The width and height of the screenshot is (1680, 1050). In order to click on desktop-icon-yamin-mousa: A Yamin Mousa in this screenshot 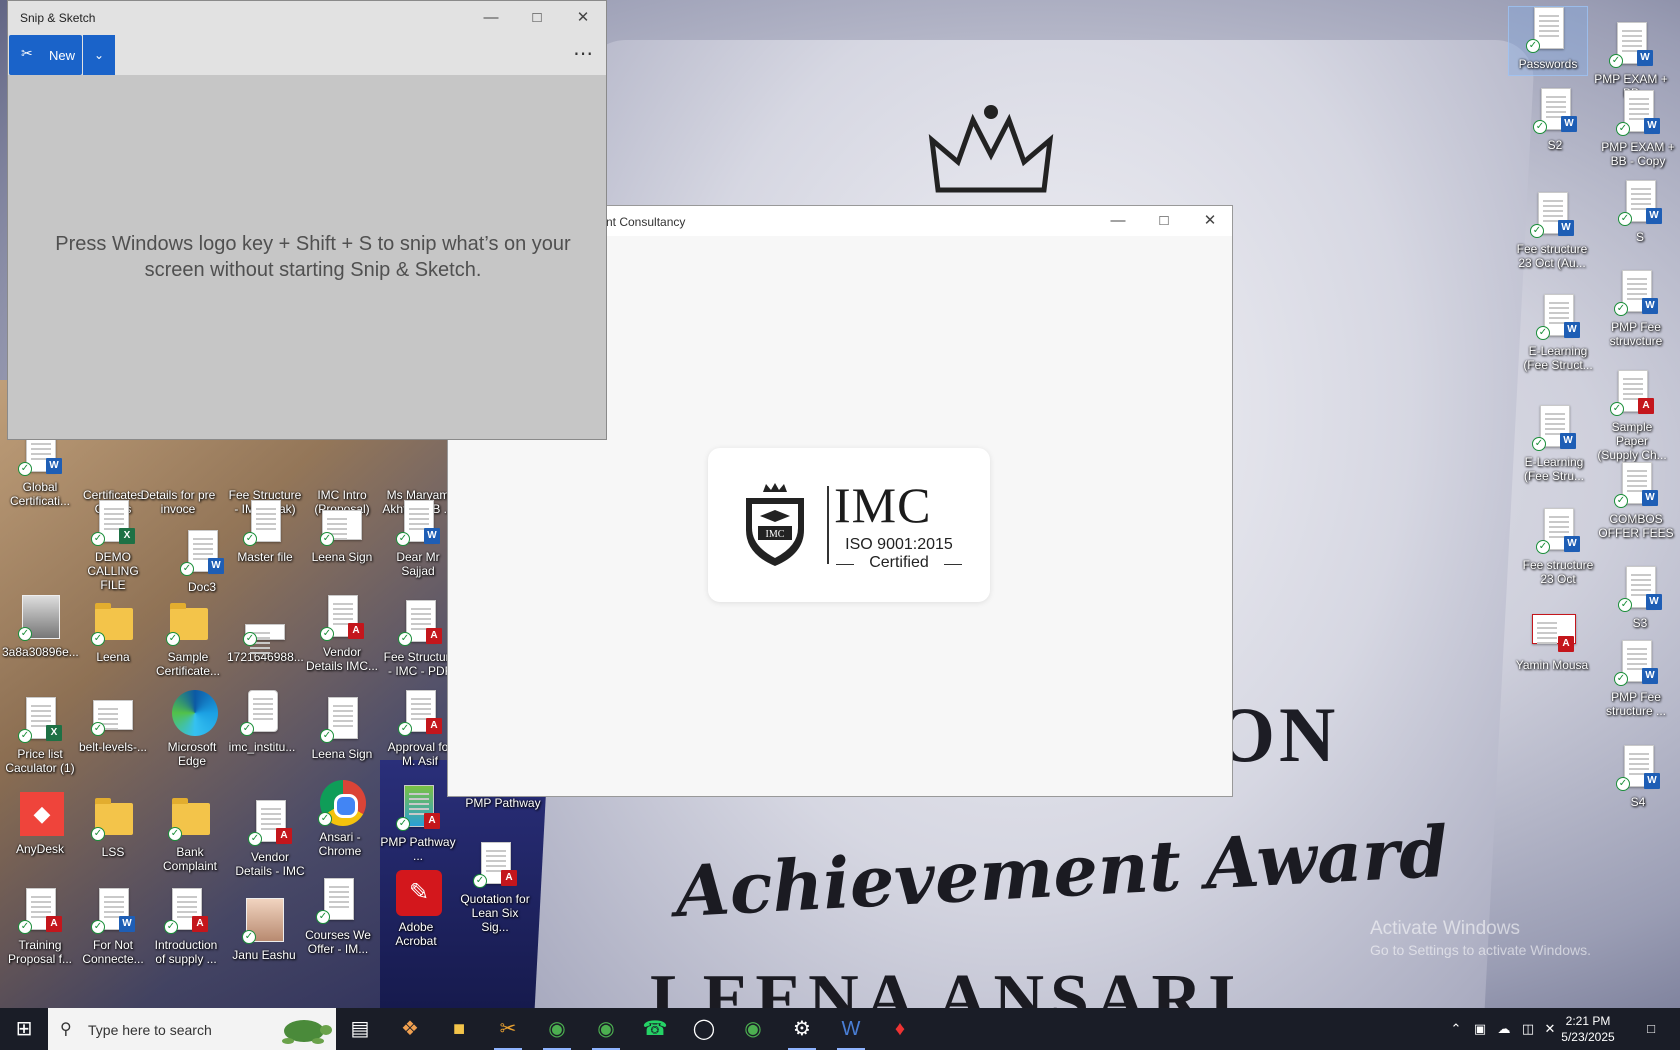, I will do `click(1552, 640)`.